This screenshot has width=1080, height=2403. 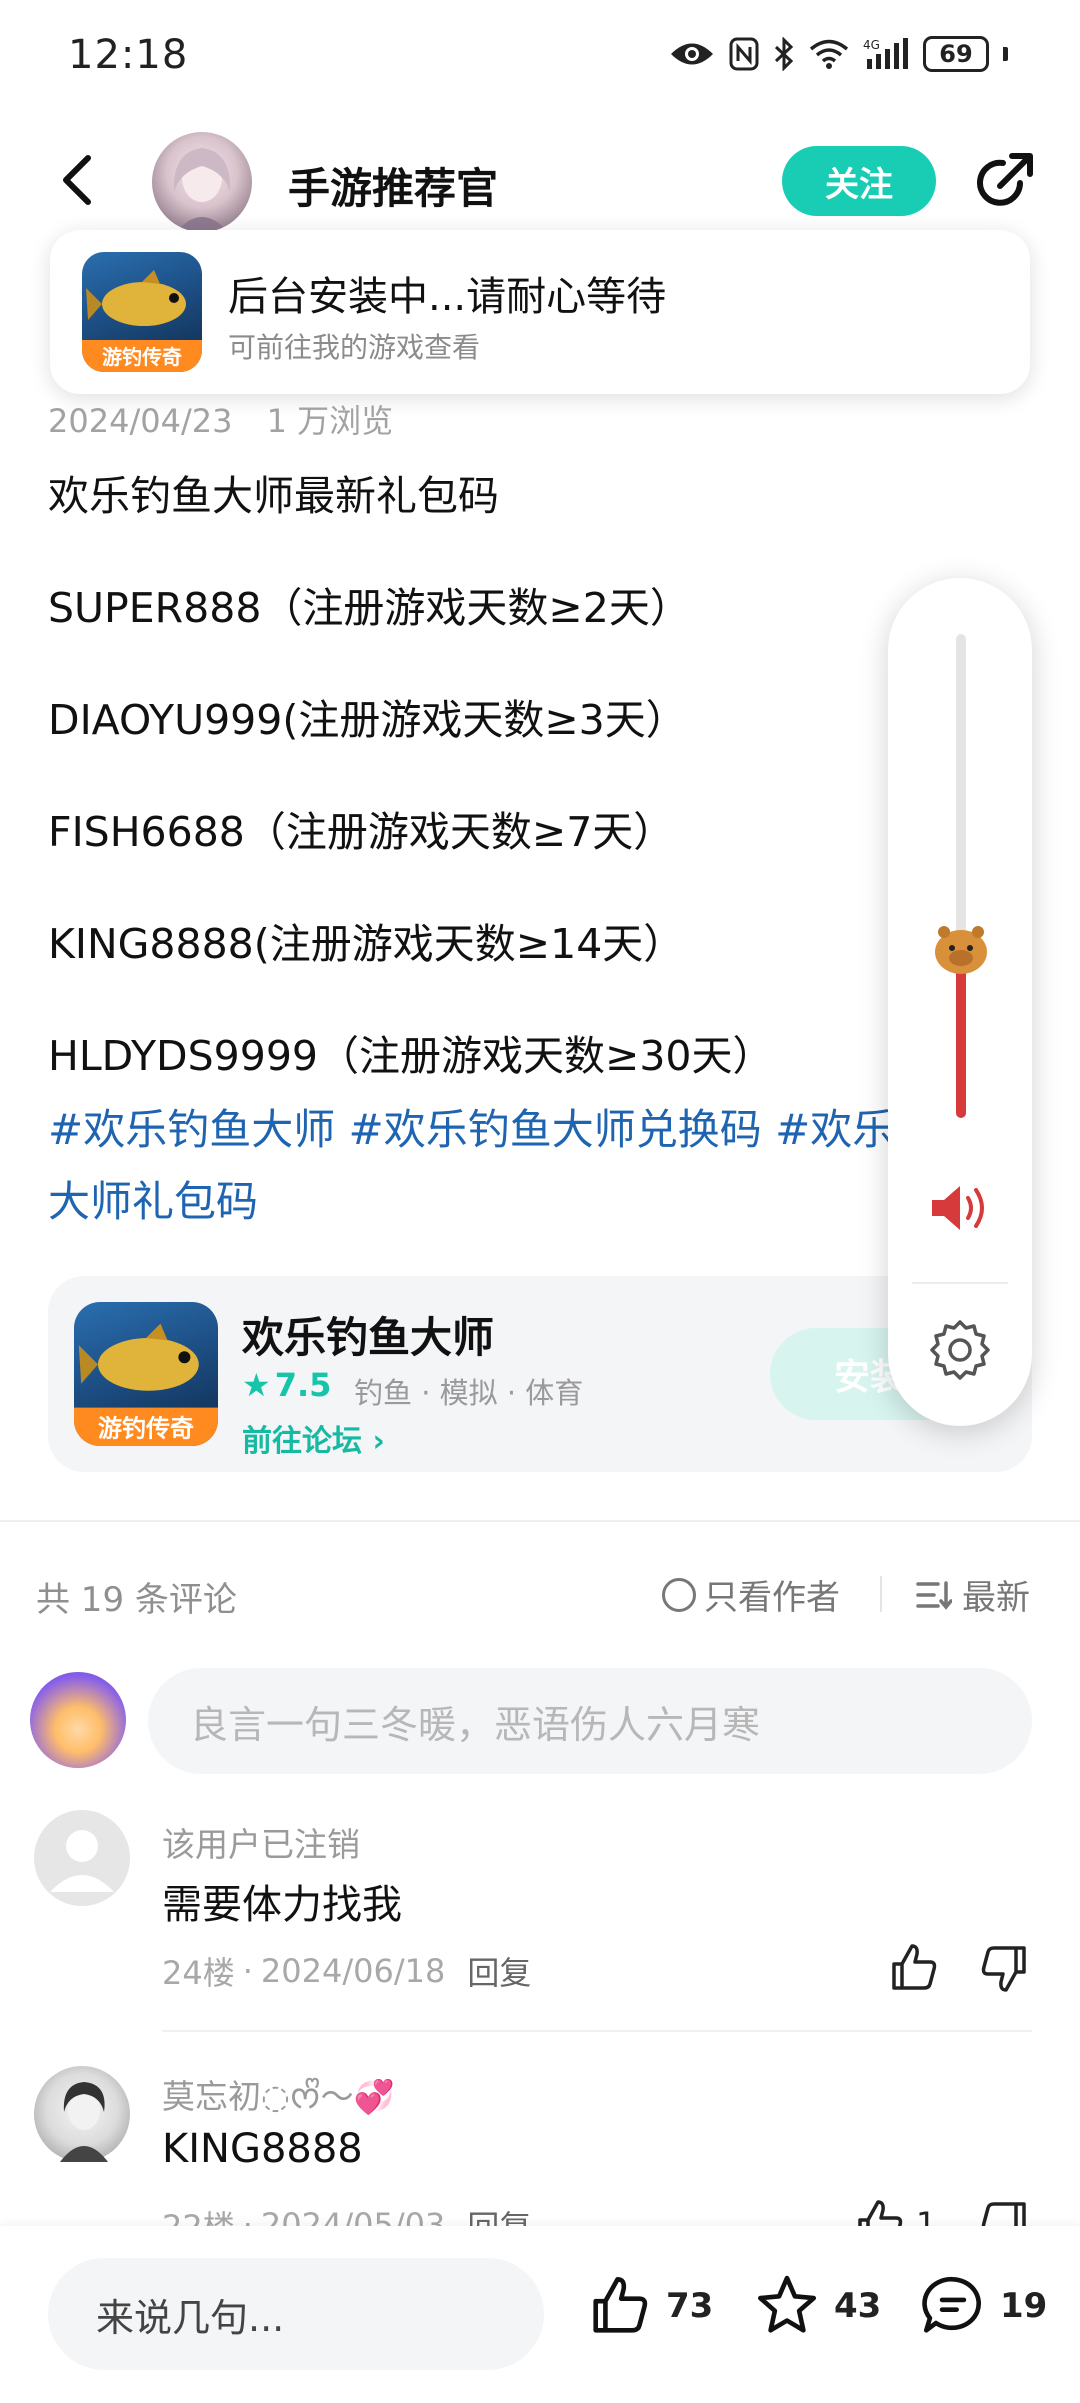 I want to click on game-card-icon: 游钓传奇, so click(x=146, y=1374).